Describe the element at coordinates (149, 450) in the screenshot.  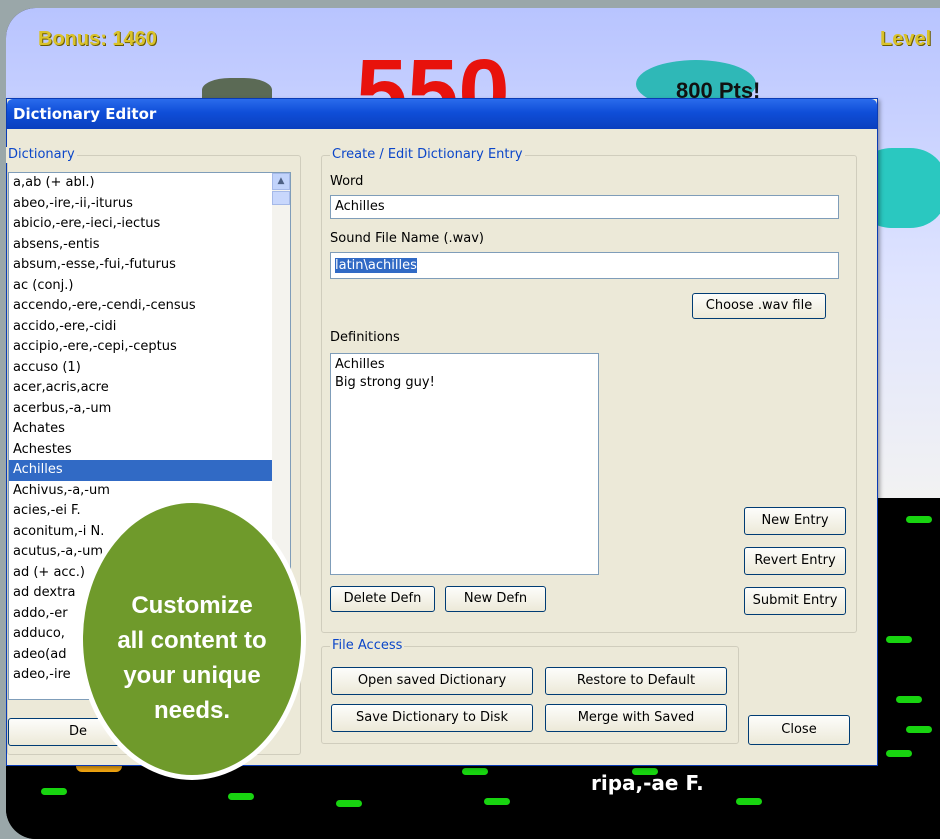
I see `dictionary-list-item: Achestes` at that location.